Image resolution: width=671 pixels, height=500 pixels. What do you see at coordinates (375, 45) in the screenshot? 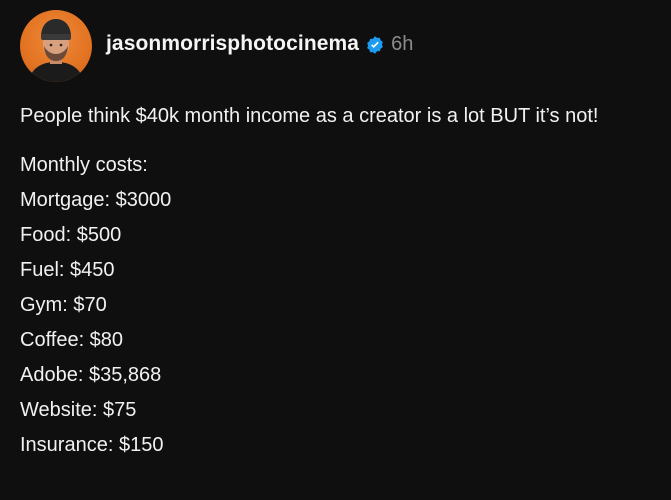
I see `verified-badge-icon` at bounding box center [375, 45].